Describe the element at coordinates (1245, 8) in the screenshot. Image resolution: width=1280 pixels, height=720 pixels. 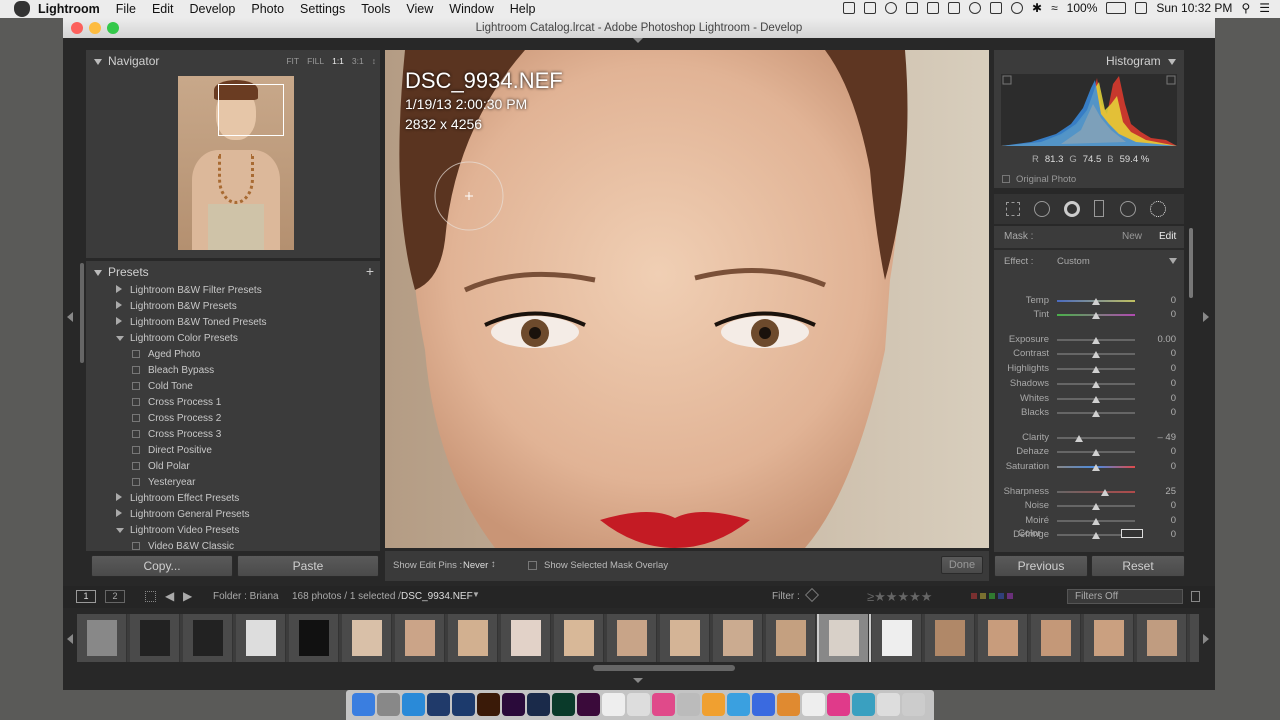
I see `spotlight-icon: ⚲` at that location.